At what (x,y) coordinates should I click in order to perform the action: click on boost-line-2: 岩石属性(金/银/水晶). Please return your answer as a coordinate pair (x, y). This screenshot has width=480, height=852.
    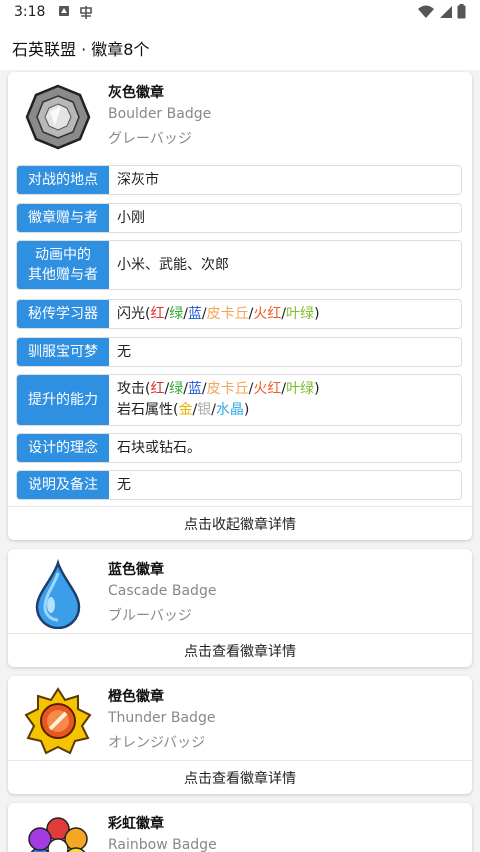
    Looking at the image, I should click on (183, 410).